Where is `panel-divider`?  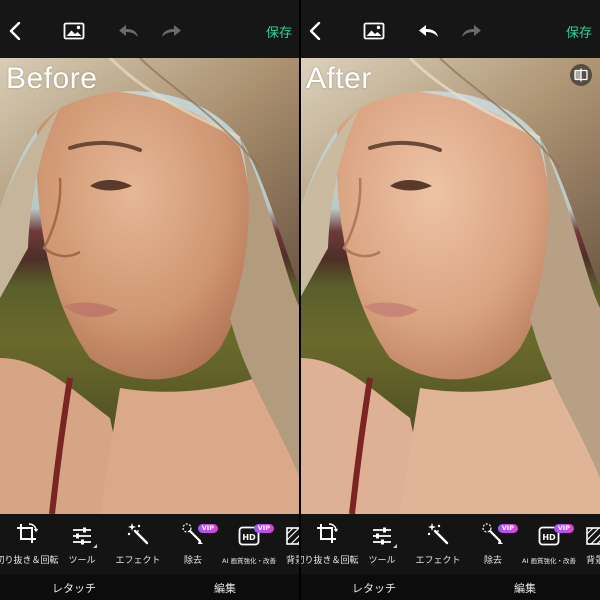
panel-divider is located at coordinates (300, 300).